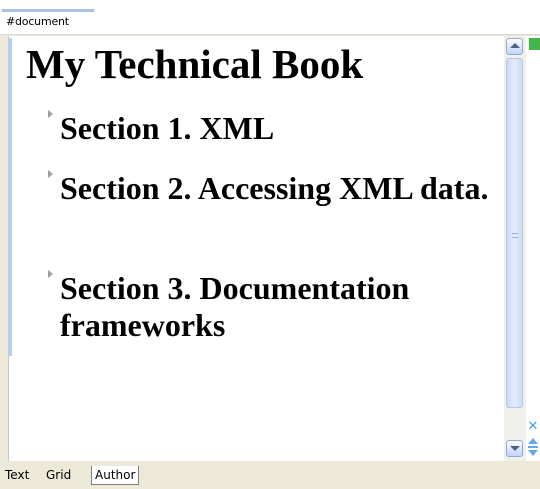 This screenshot has height=489, width=540. I want to click on document-title: My Technical Book, so click(194, 64).